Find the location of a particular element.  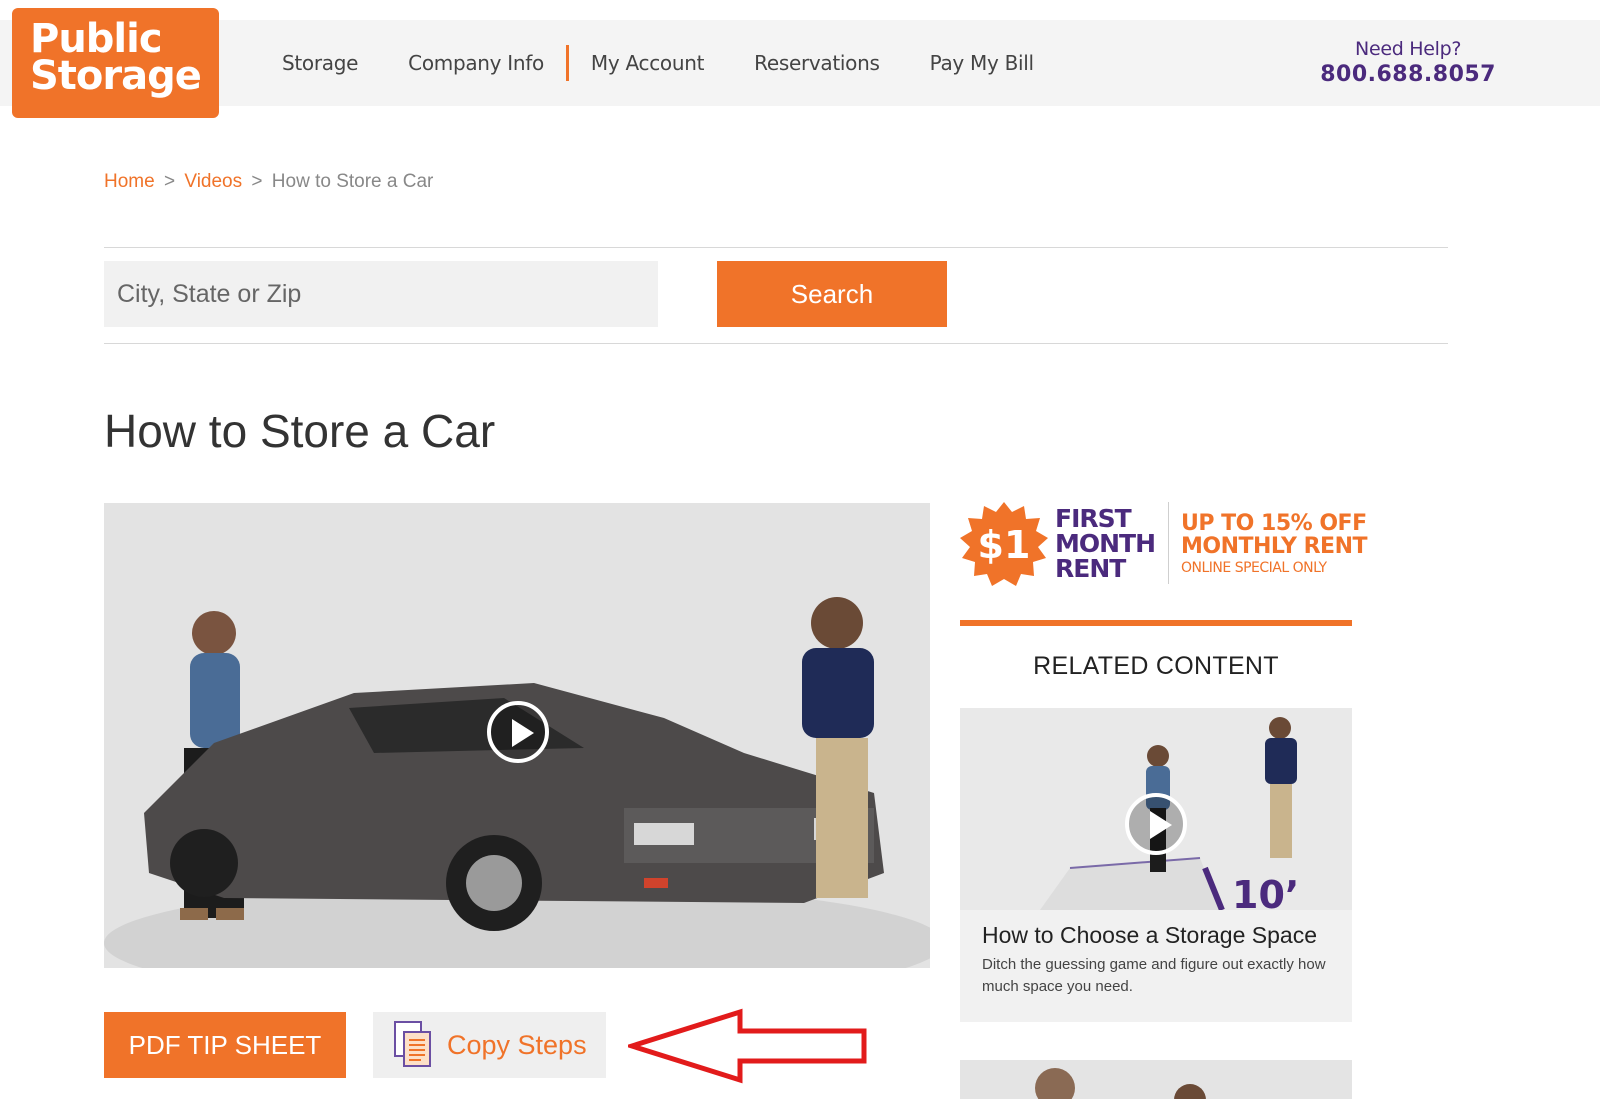

promo-line-1: FIRST is located at coordinates (1093, 518).